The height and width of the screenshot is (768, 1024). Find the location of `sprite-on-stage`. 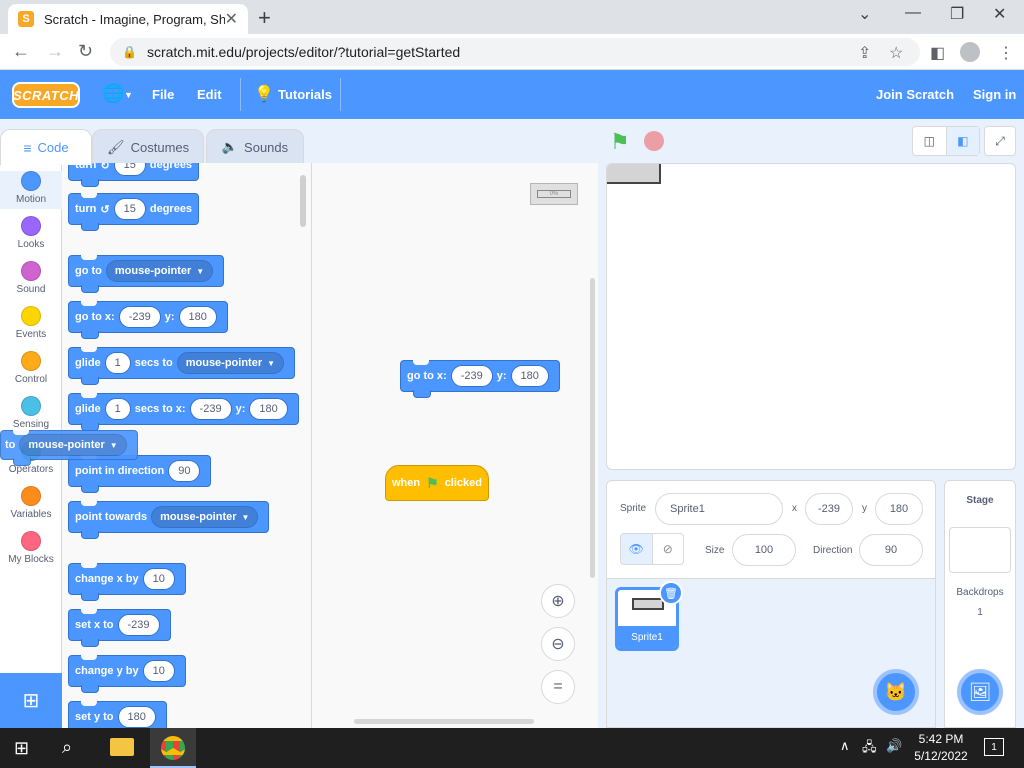

sprite-on-stage is located at coordinates (634, 174).